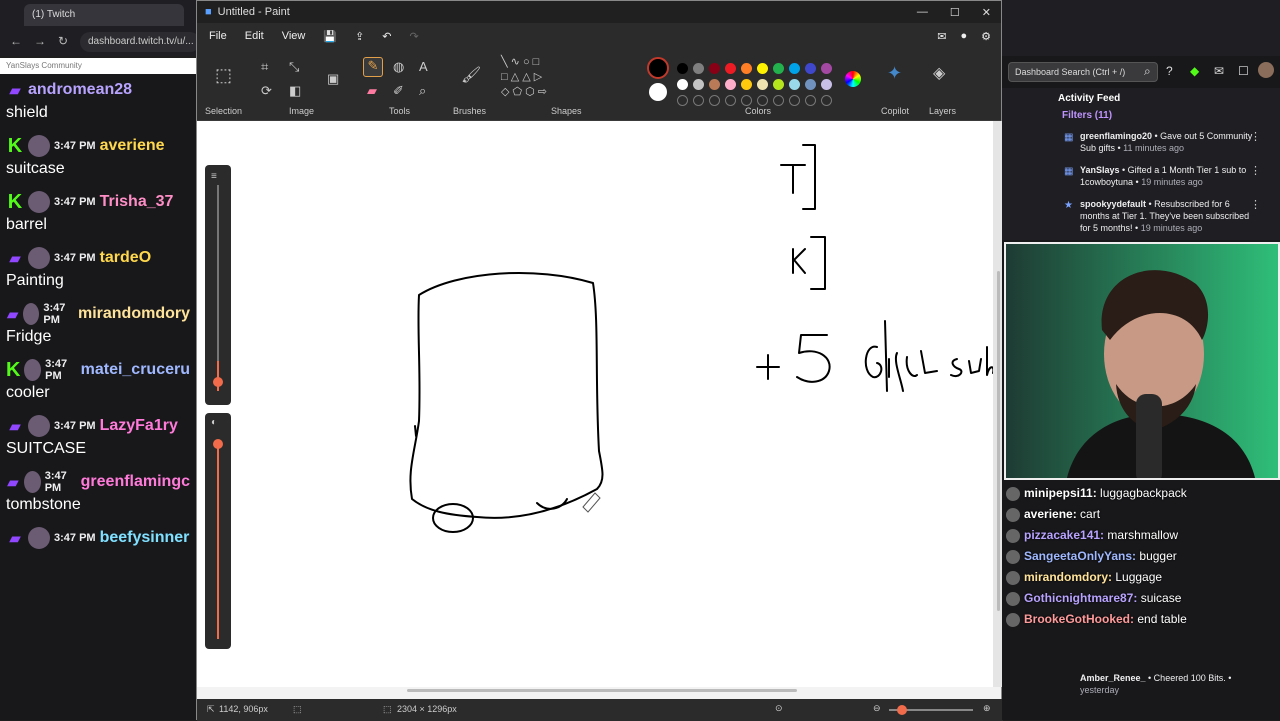 This screenshot has height=721, width=1280. What do you see at coordinates (223, 75) in the screenshot?
I see `select-rectangle-icon: ⬚` at bounding box center [223, 75].